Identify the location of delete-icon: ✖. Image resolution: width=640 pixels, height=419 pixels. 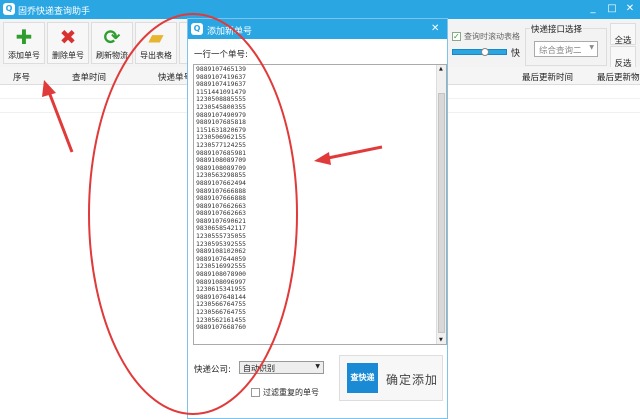
(68, 37).